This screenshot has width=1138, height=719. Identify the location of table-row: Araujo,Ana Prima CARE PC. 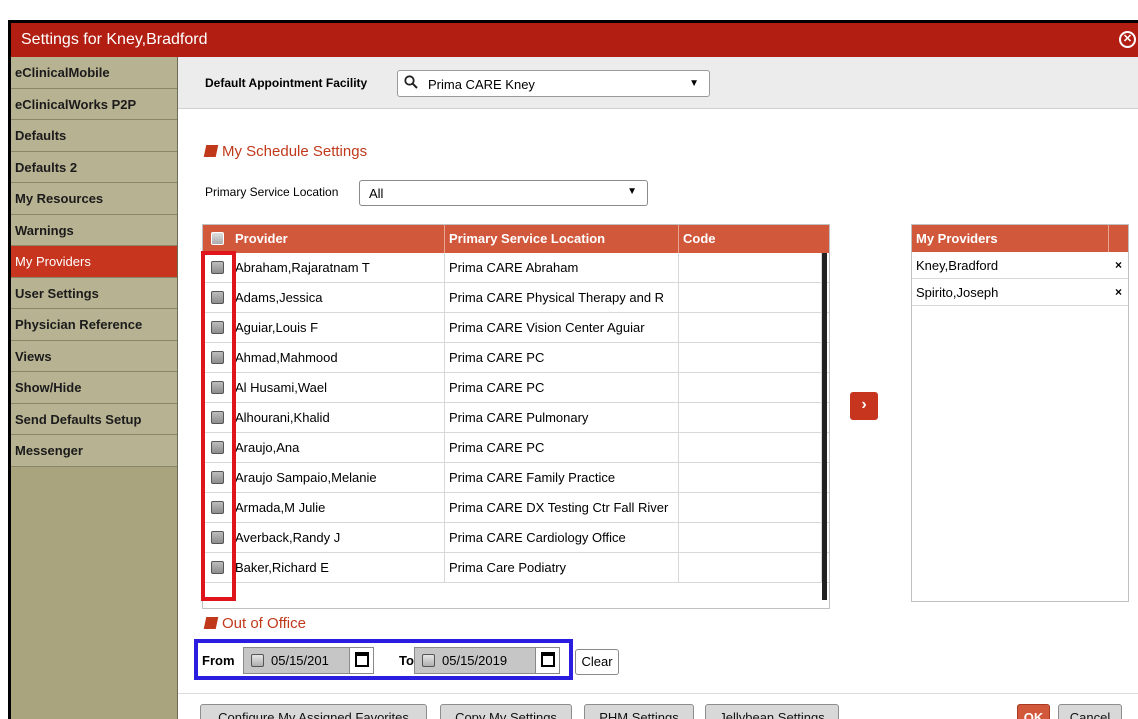
(516, 448).